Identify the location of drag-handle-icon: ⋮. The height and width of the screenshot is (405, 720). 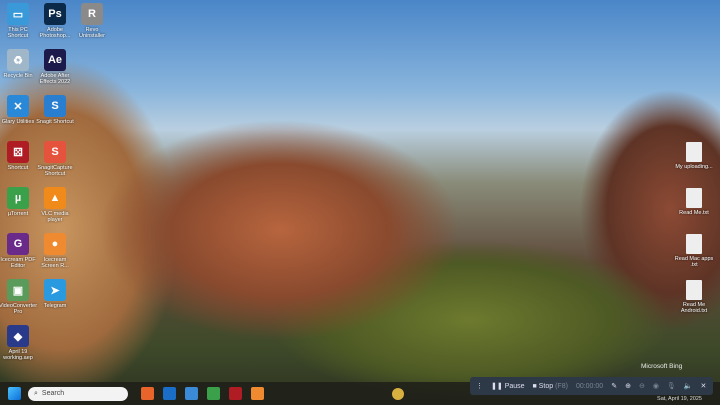
(479, 386).